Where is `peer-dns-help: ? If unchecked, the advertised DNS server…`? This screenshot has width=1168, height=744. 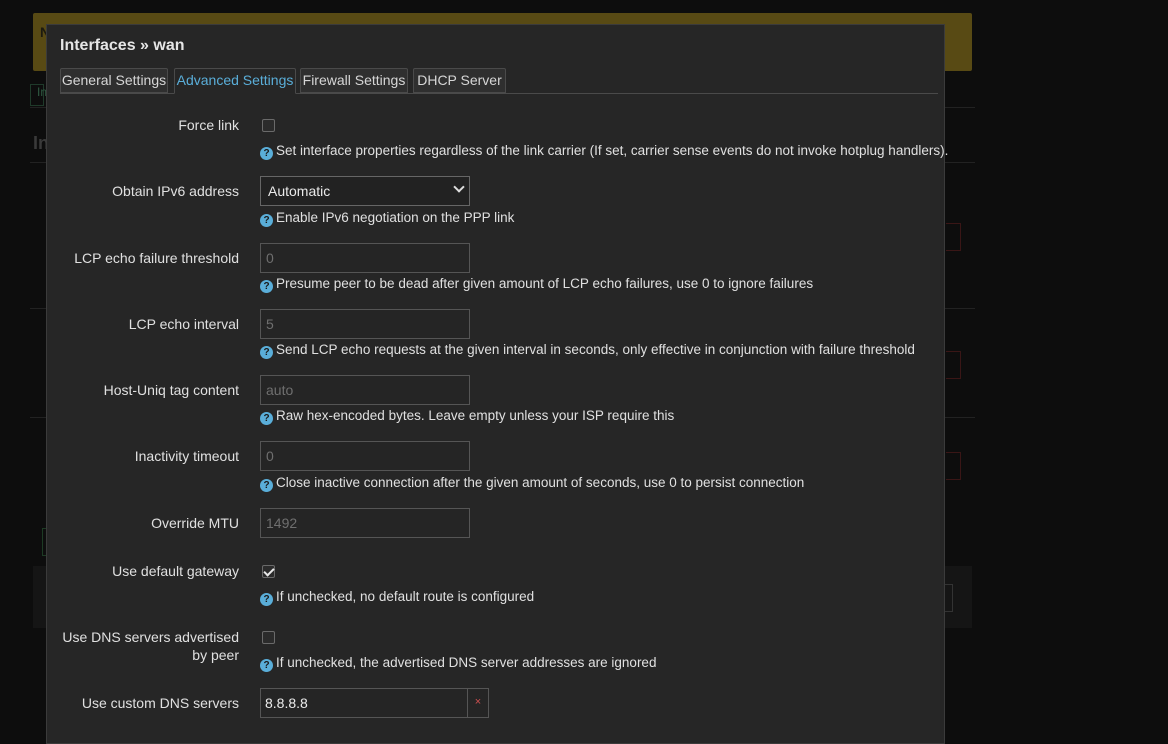
peer-dns-help: ? If unchecked, the advertised DNS server… is located at coordinates (458, 663).